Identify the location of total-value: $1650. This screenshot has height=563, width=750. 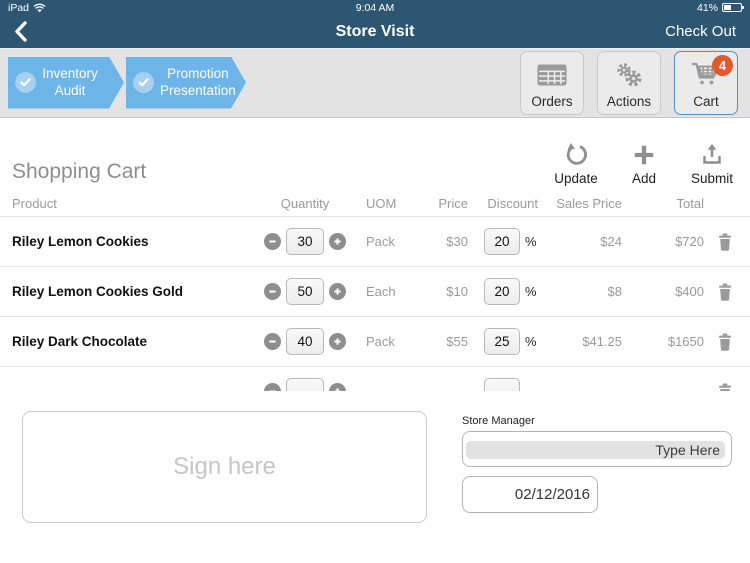
(685, 341).